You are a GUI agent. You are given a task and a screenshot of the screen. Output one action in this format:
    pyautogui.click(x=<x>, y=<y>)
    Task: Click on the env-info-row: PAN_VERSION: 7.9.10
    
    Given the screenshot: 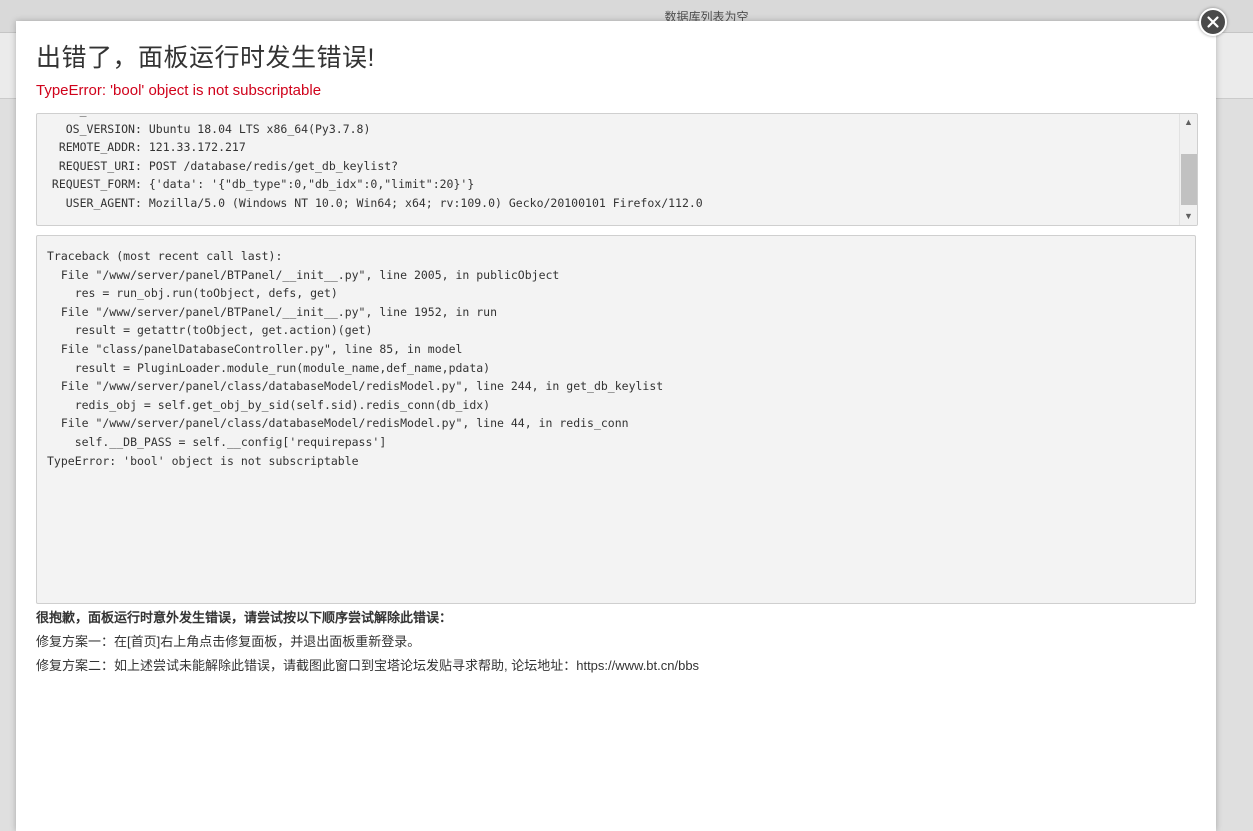 What is the action you would take?
    pyautogui.click(x=607, y=117)
    